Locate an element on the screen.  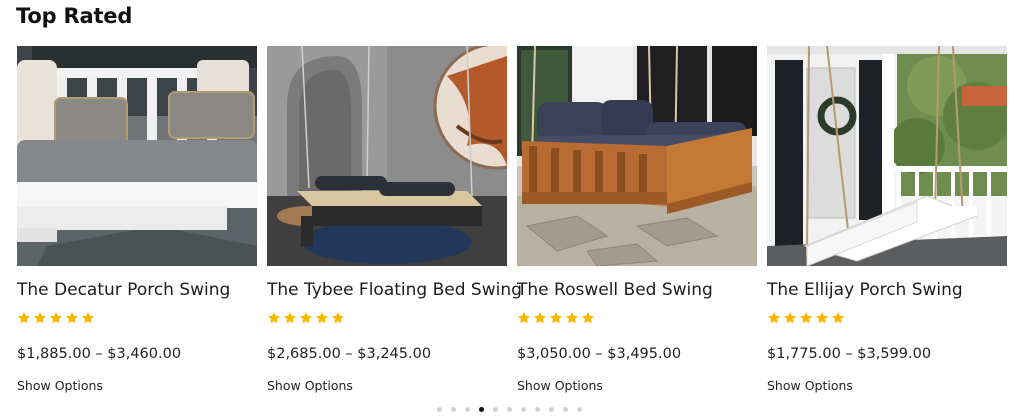
carousel-pagination is located at coordinates (509, 409).